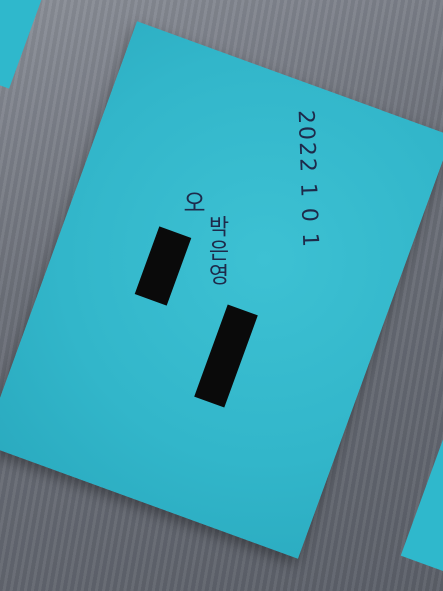 This screenshot has width=443, height=591. Describe the element at coordinates (192, 203) in the screenshot. I see `handwritten-mark: 오` at that location.